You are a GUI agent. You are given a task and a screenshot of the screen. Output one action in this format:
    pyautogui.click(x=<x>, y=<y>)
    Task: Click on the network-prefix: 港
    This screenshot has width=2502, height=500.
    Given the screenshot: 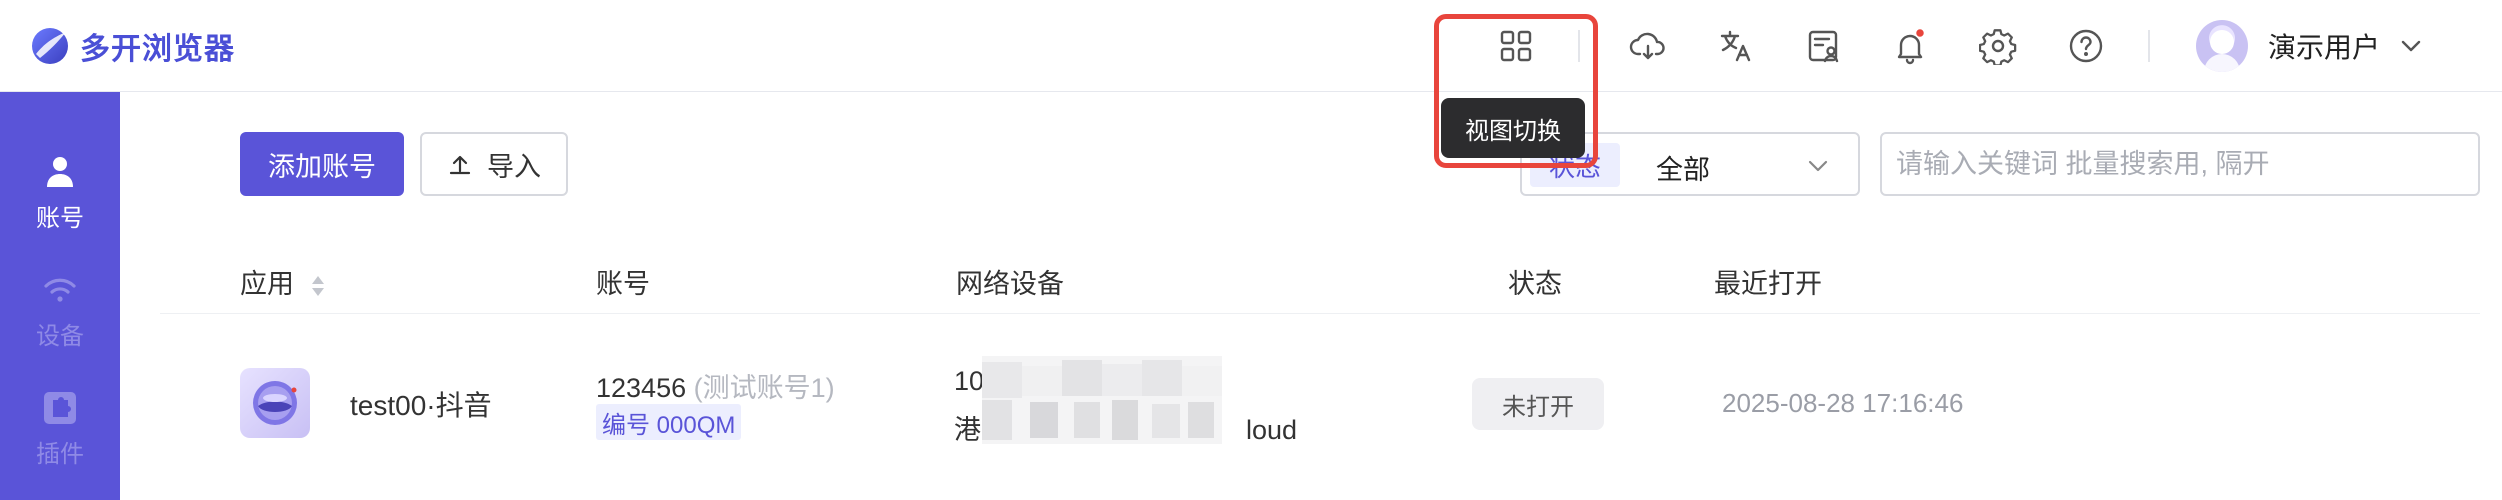 What is the action you would take?
    pyautogui.click(x=967, y=430)
    